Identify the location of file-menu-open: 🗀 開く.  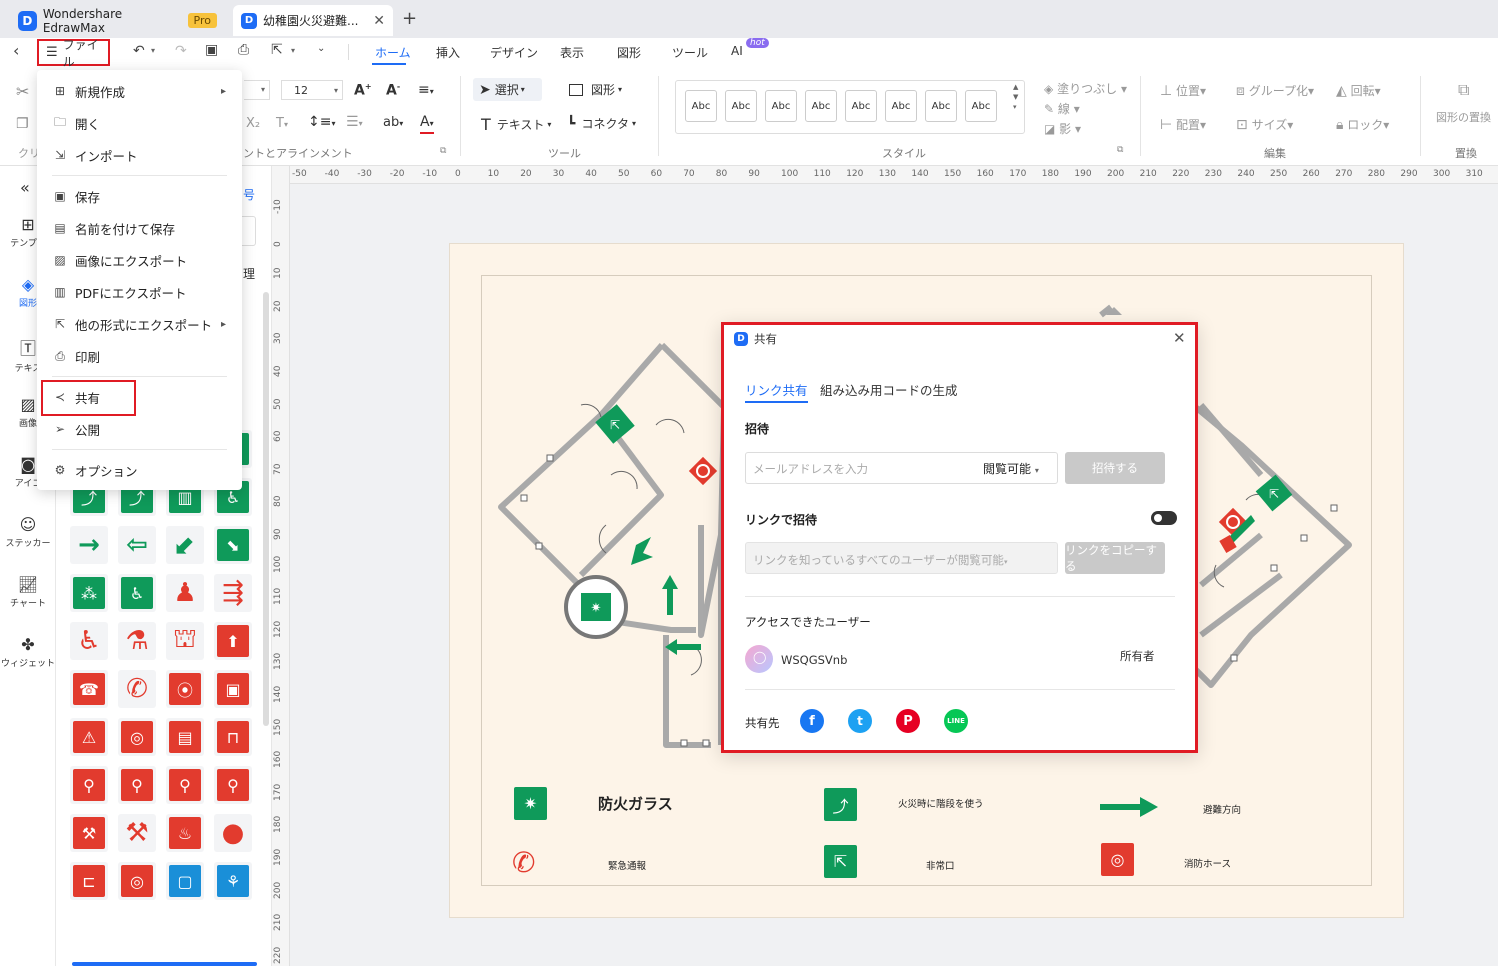
(139, 123).